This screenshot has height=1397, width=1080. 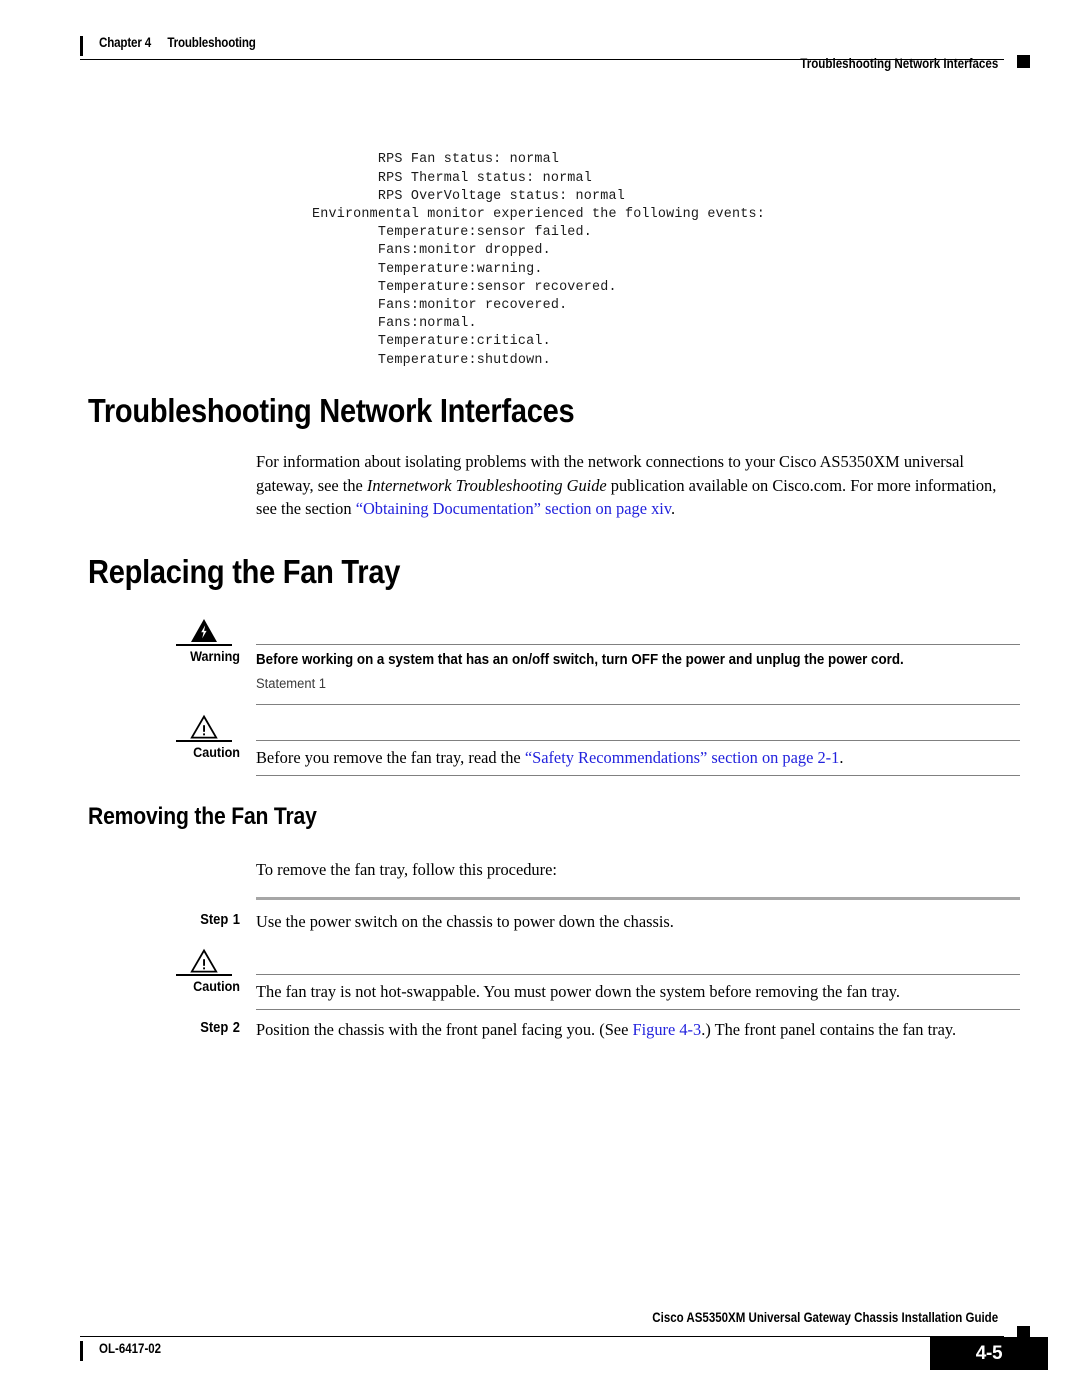 What do you see at coordinates (202, 816) in the screenshot?
I see `subsection-heading-removing-the-fan-tray: Removing the Fan Tray` at bounding box center [202, 816].